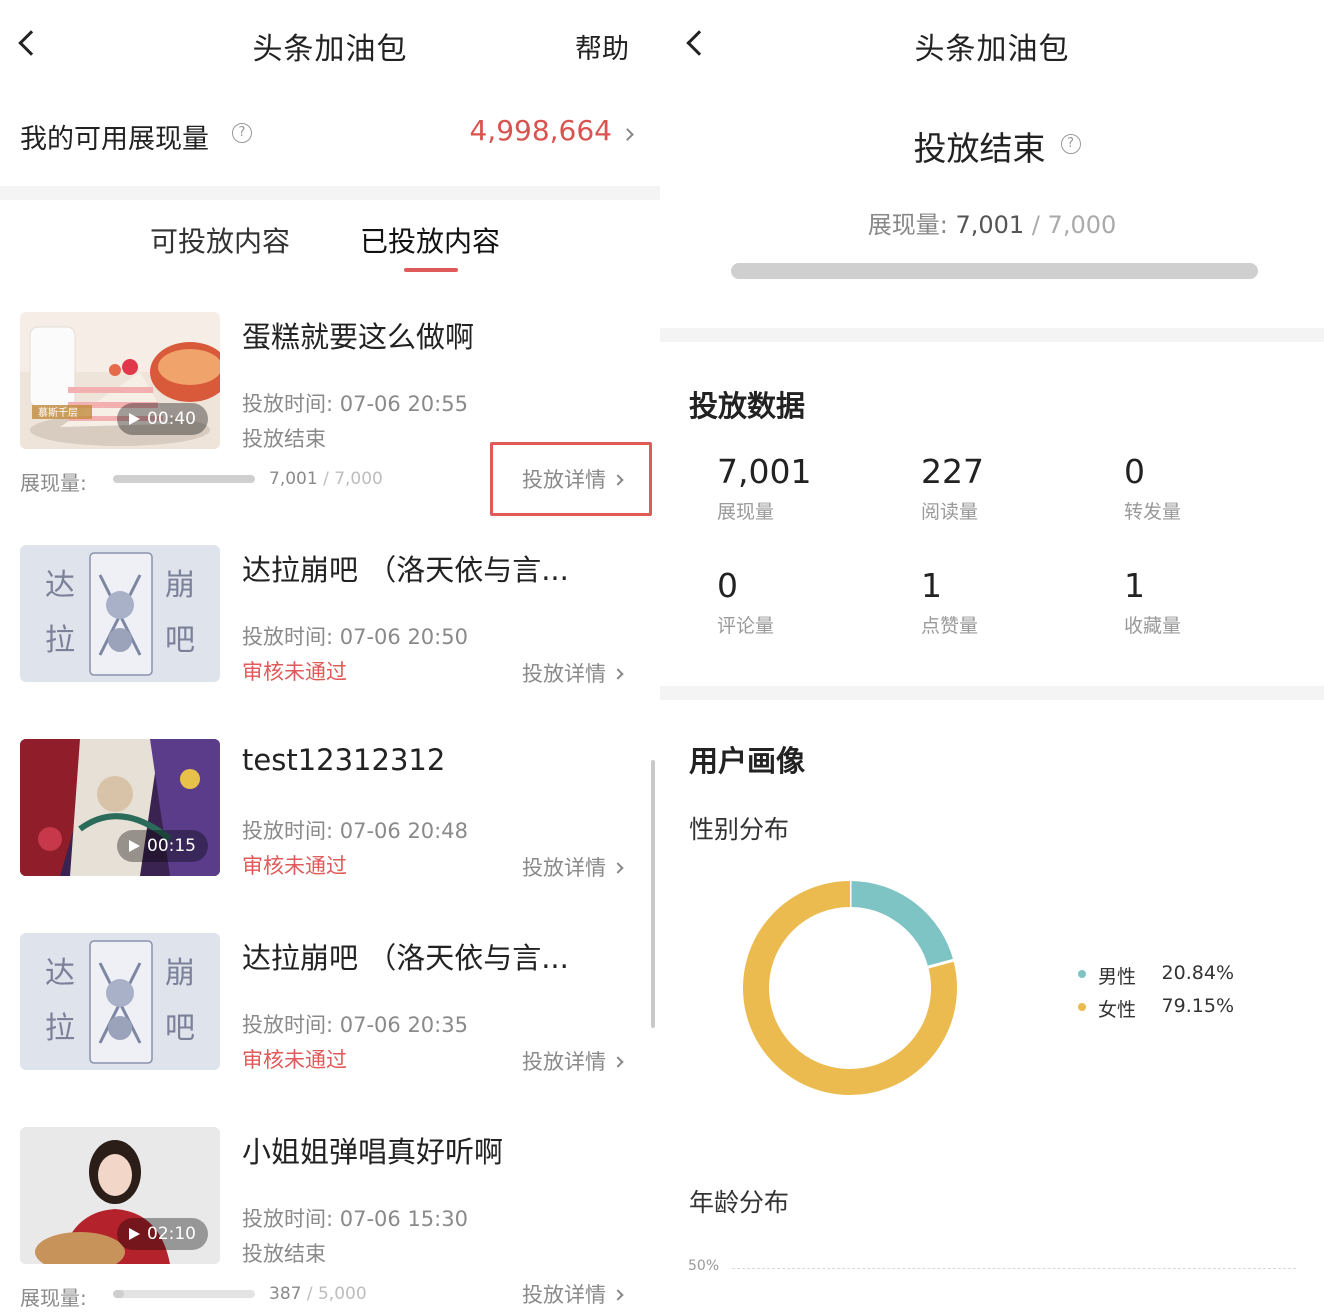  I want to click on item-time: 投放时间: 07-06 20:35, so click(355, 1025).